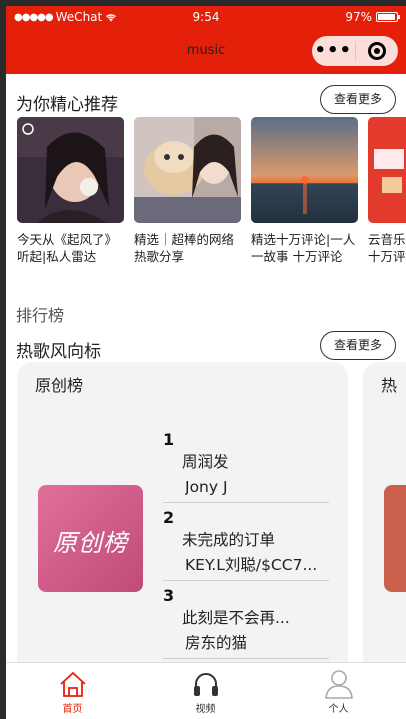 The height and width of the screenshot is (719, 406). What do you see at coordinates (246, 466) in the screenshot?
I see `song-row: 1 周润发 Jony J` at bounding box center [246, 466].